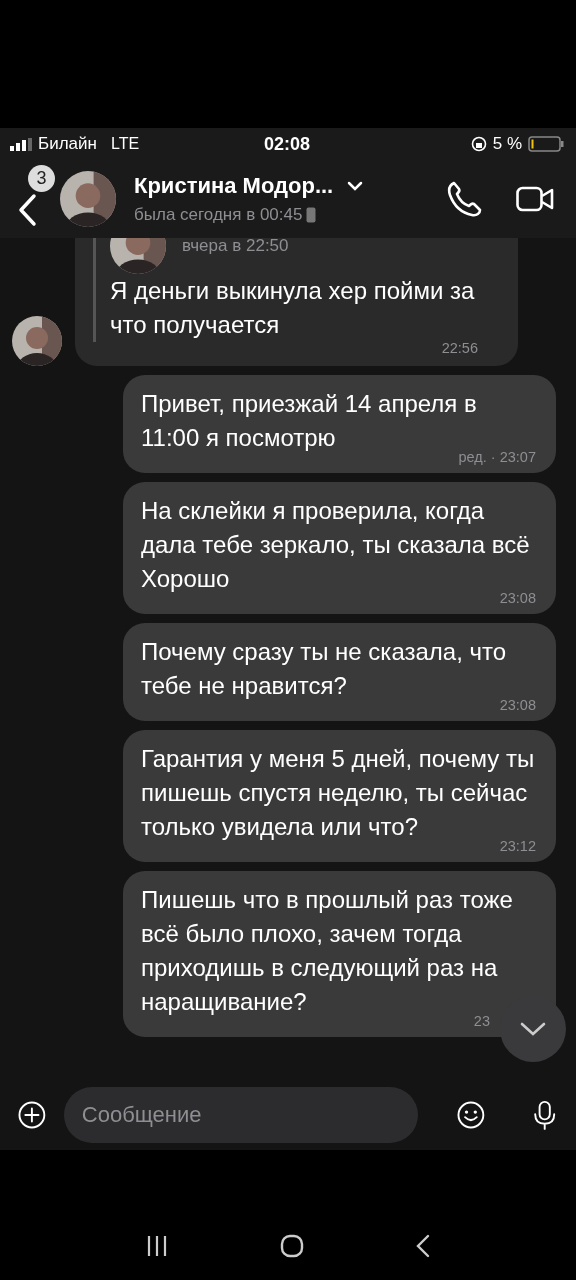 Image resolution: width=576 pixels, height=1280 pixels. What do you see at coordinates (292, 1246) in the screenshot?
I see `home-icon` at bounding box center [292, 1246].